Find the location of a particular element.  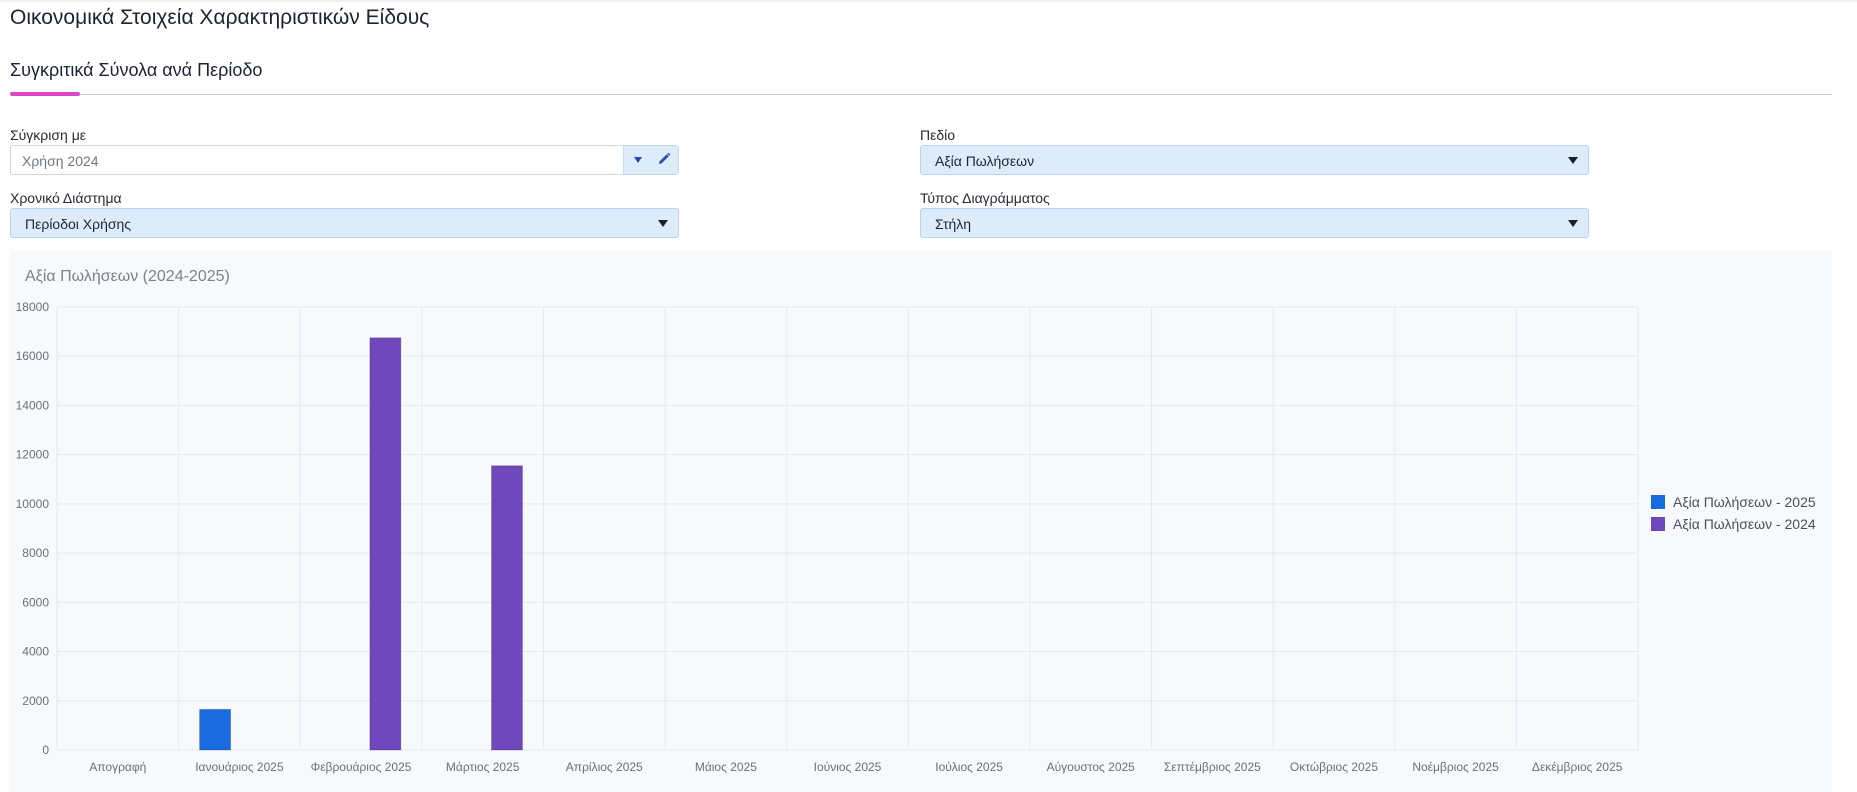

y-tick-label: 14000 is located at coordinates (33, 405).